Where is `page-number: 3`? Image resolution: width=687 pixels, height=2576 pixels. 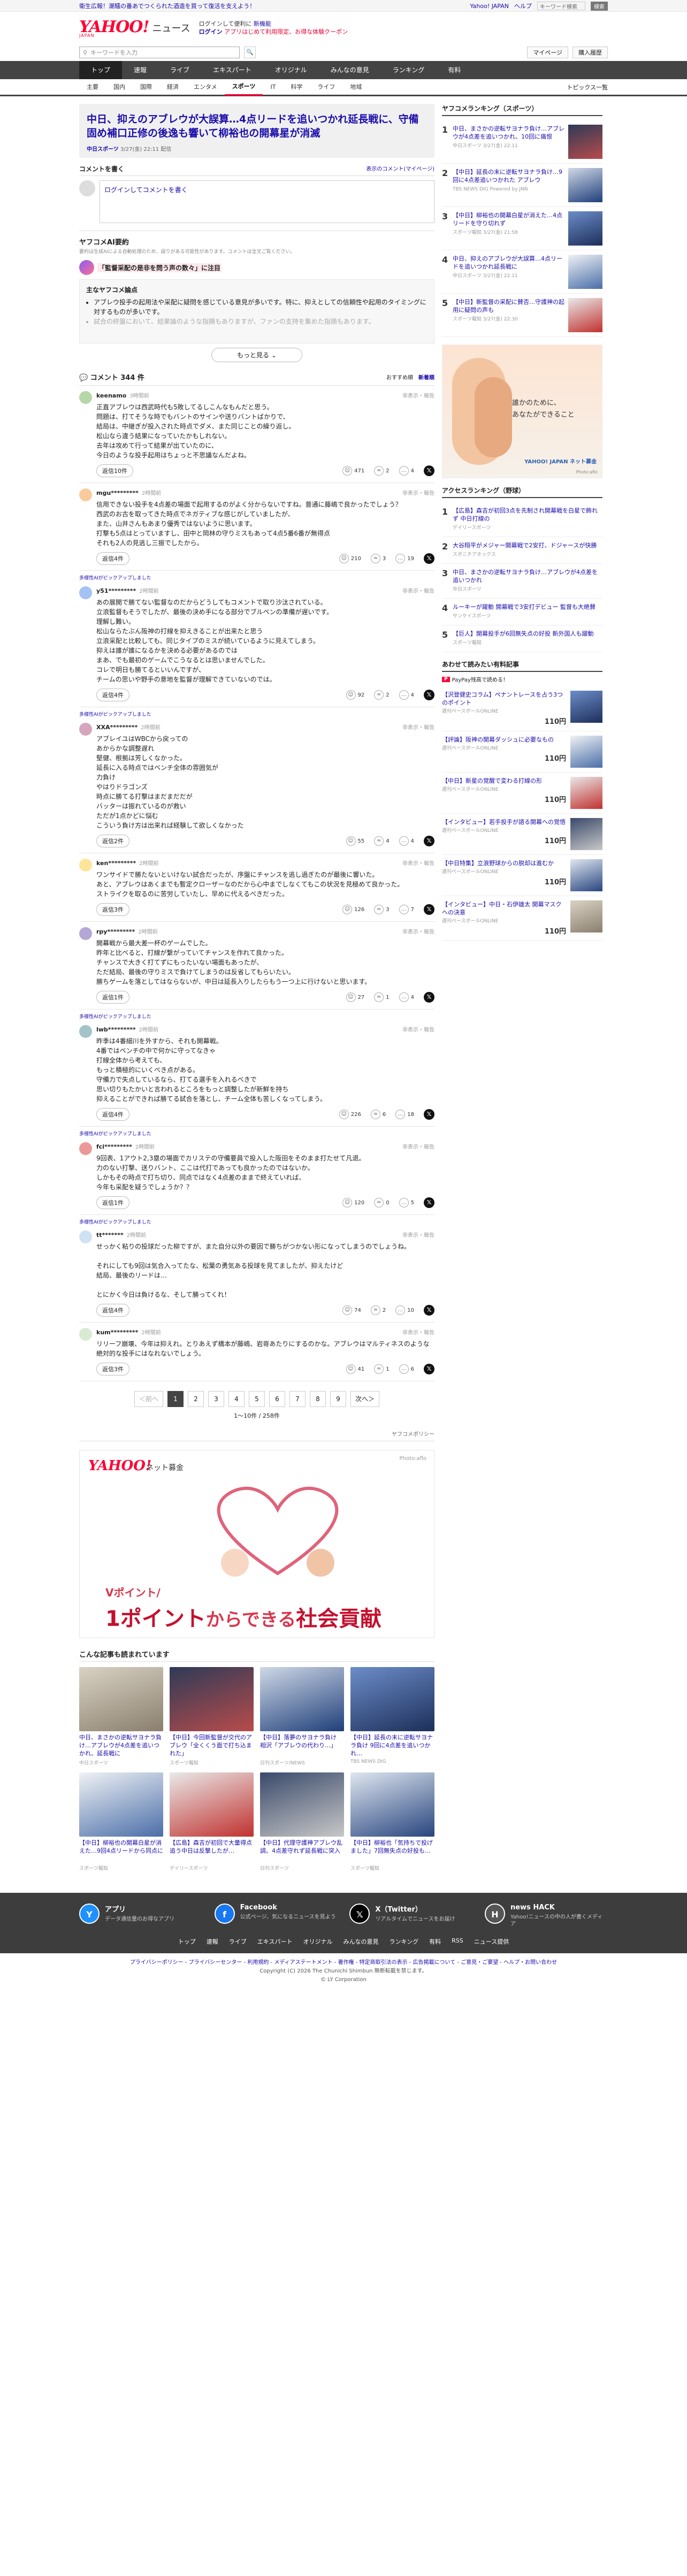 page-number: 3 is located at coordinates (216, 1399).